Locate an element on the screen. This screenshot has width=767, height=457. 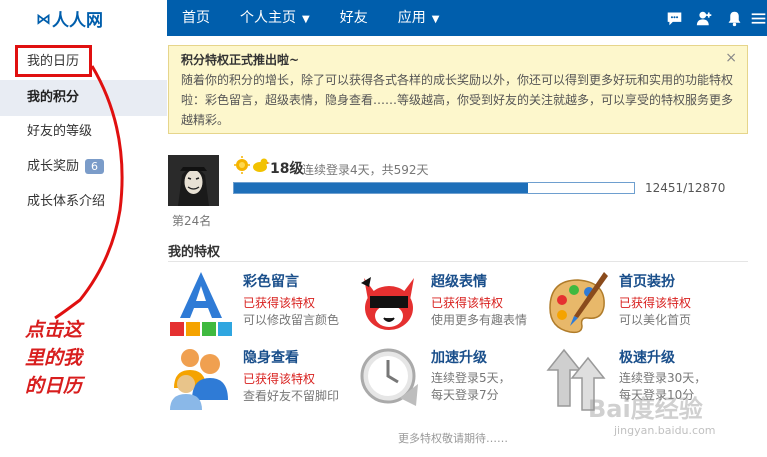
sidebar-item-friends-level: 好友的等级 is located at coordinates (83, 132).